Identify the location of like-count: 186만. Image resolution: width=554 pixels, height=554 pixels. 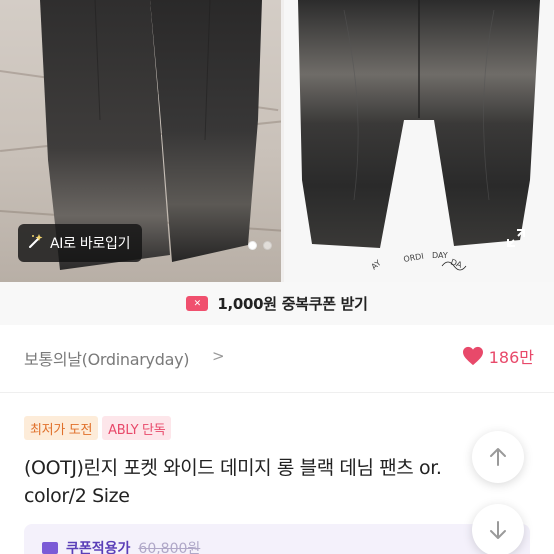
(511, 357).